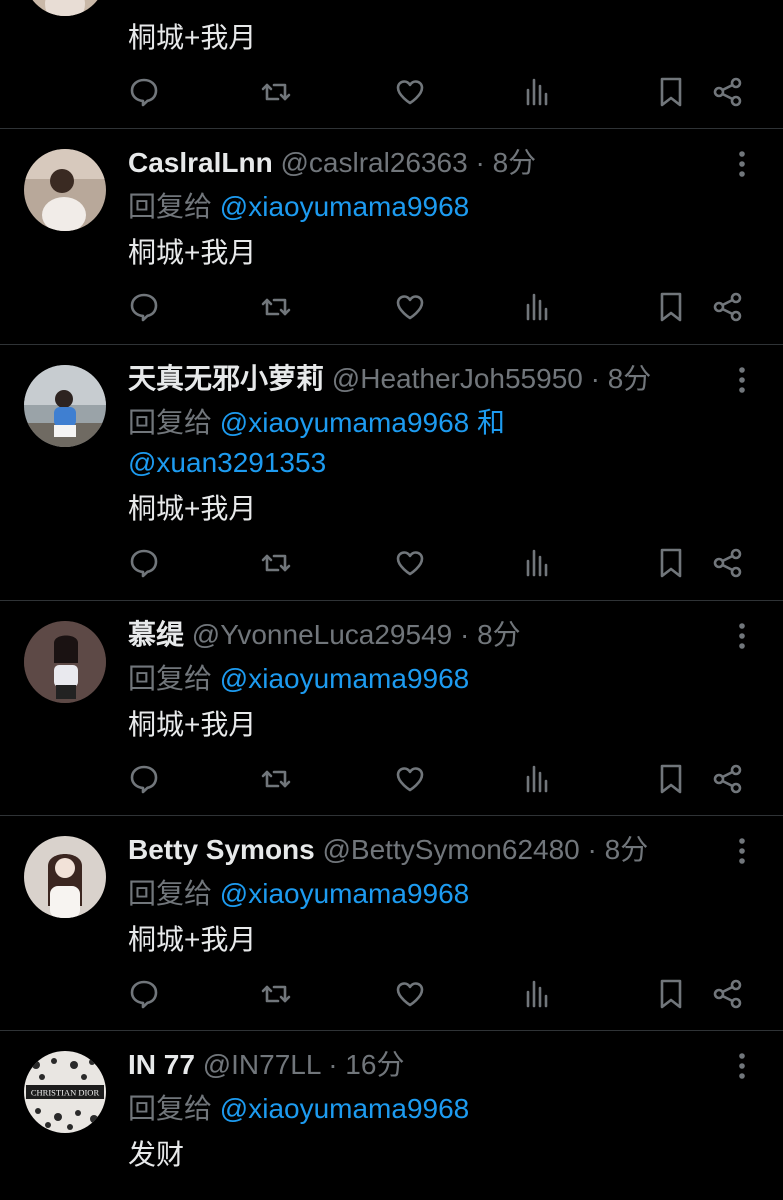 This screenshot has width=783, height=1200. Describe the element at coordinates (226, 378) in the screenshot. I see `display-name: 天真无邪小萝莉` at that location.